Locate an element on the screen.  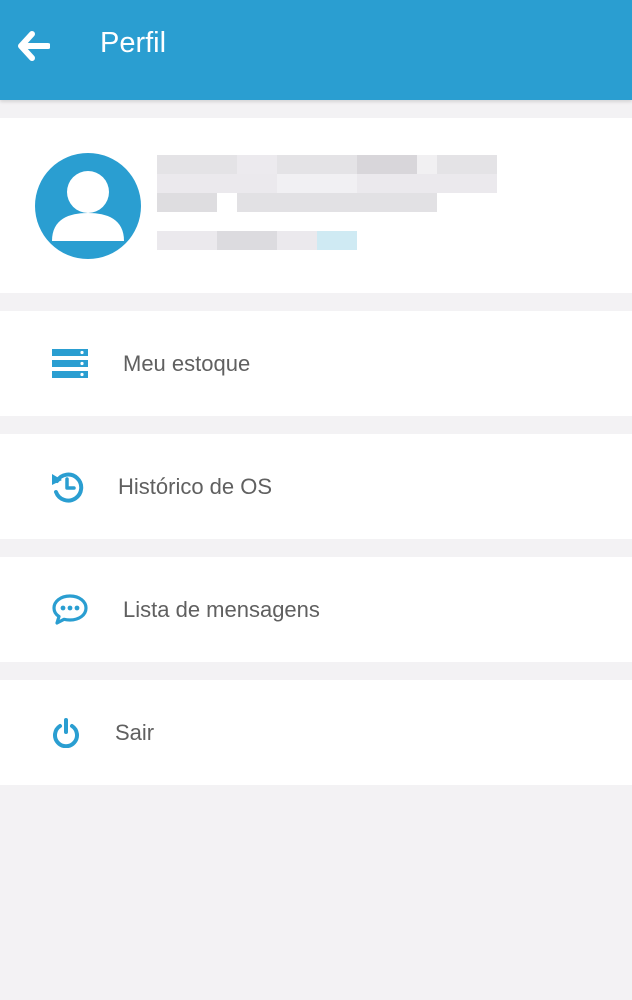
arrow-left-icon is located at coordinates (34, 46).